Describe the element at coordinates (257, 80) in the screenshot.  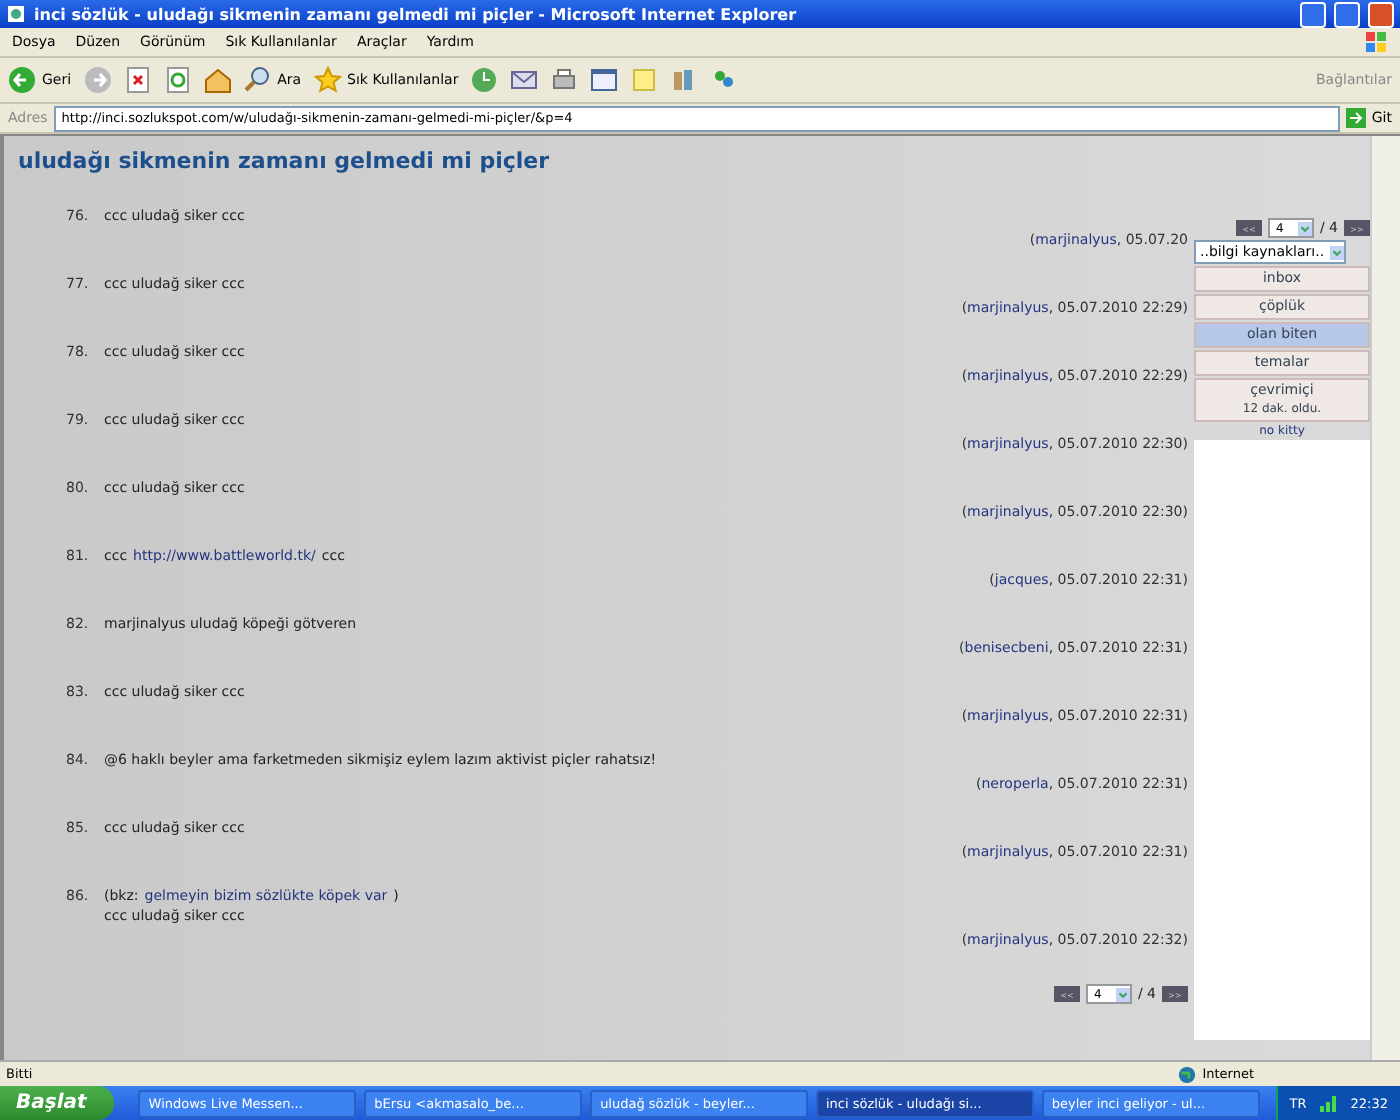
I see `search-icon` at that location.